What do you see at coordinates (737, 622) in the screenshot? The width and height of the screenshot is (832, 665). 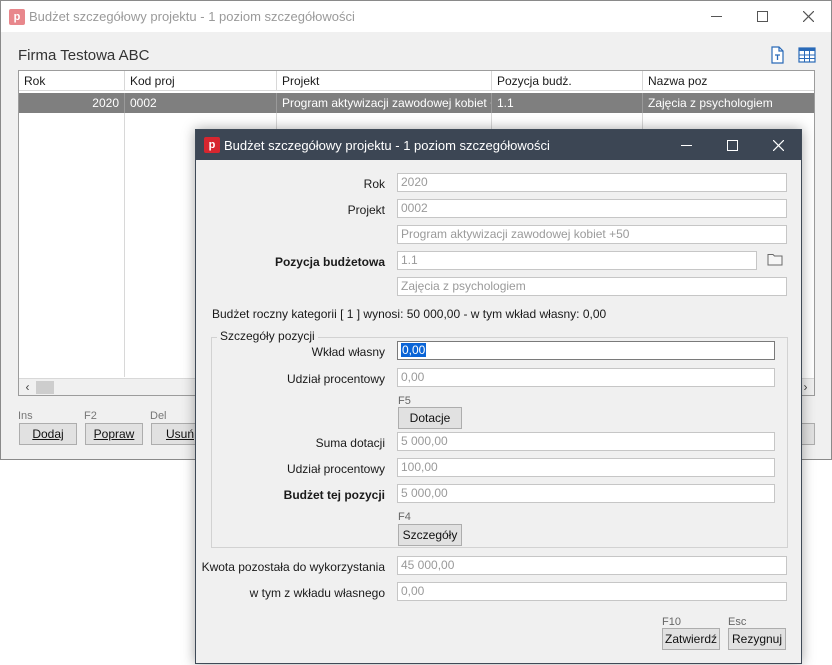 I see `hotkey-cancel: Esc` at bounding box center [737, 622].